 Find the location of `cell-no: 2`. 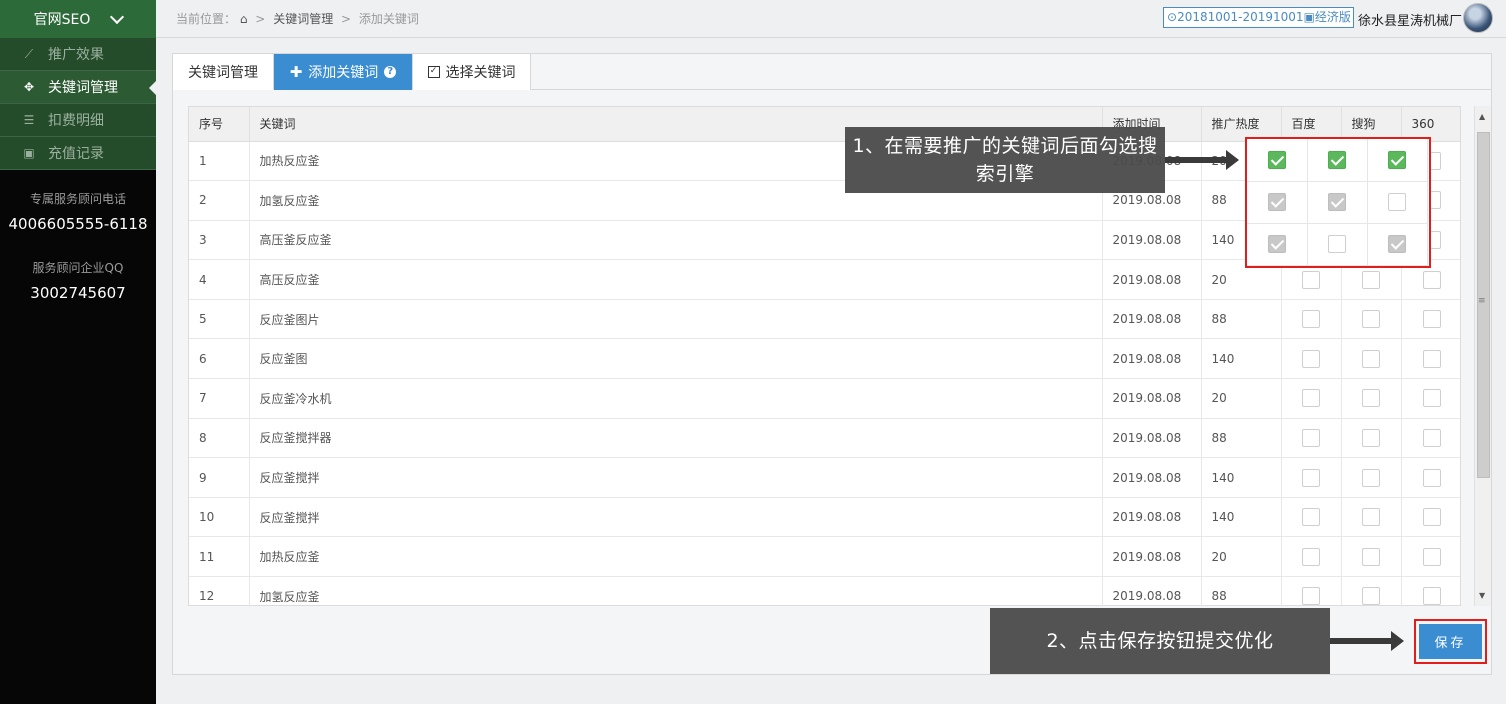

cell-no: 2 is located at coordinates (219, 200).